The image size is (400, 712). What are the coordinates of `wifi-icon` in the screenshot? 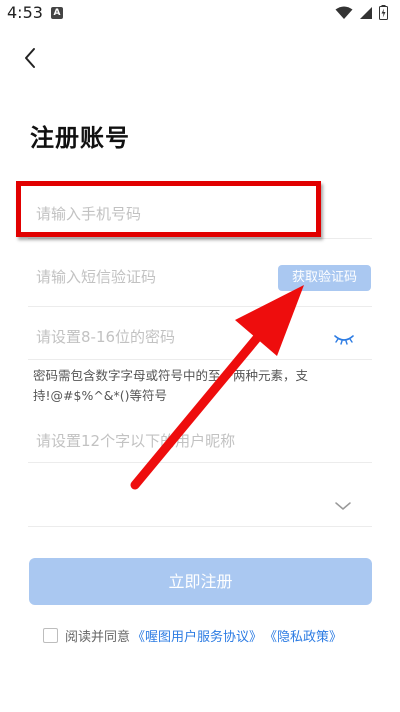 It's located at (344, 12).